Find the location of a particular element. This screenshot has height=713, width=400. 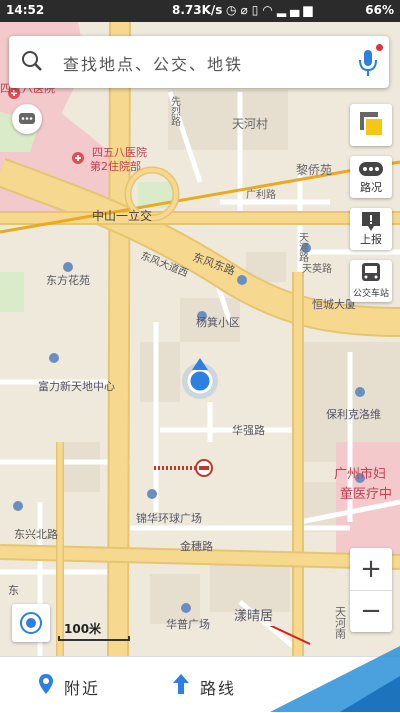

locate-icon is located at coordinates (31, 623).